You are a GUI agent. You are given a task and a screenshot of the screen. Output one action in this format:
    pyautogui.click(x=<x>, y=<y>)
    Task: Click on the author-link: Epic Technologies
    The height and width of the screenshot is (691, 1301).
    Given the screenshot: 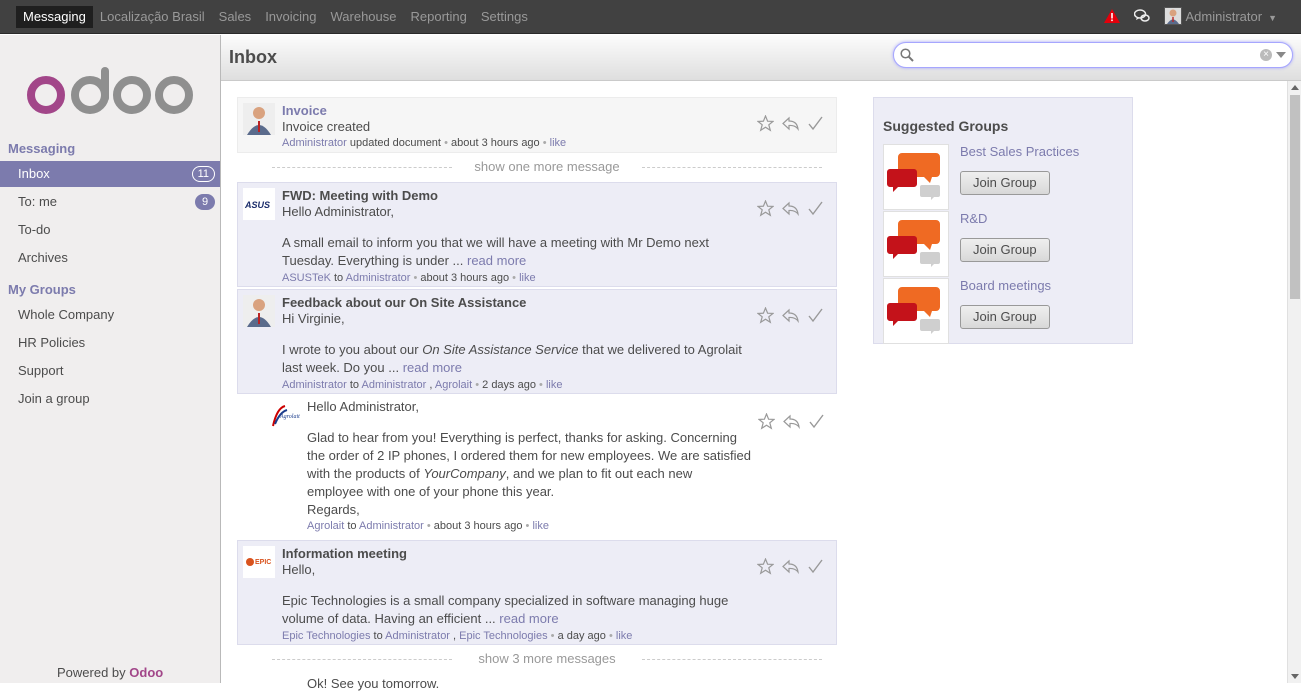 What is the action you would take?
    pyautogui.click(x=326, y=636)
    